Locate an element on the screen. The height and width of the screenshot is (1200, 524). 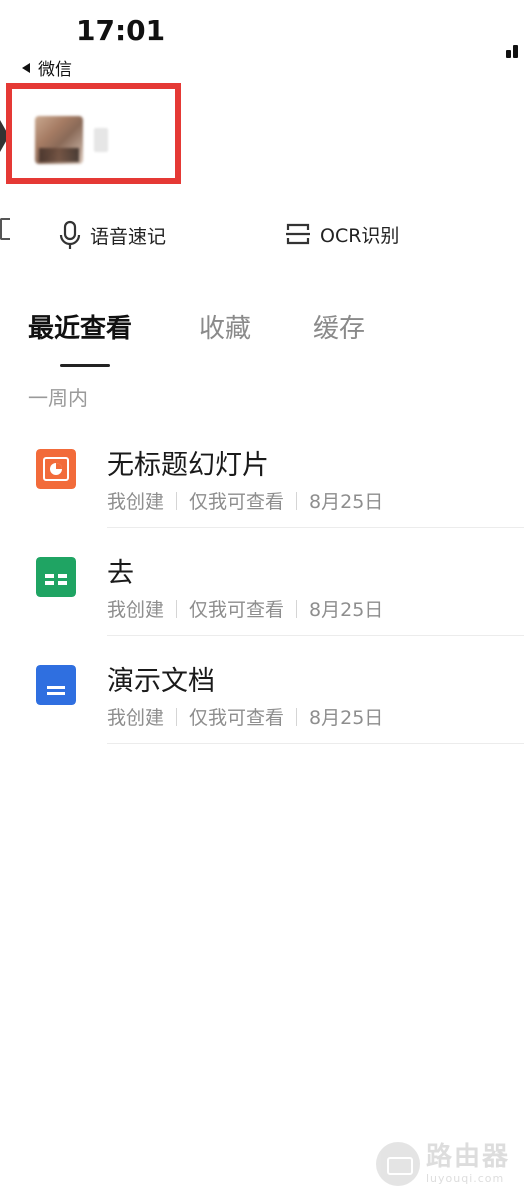
back-link-label: 微信 is located at coordinates (55, 70).